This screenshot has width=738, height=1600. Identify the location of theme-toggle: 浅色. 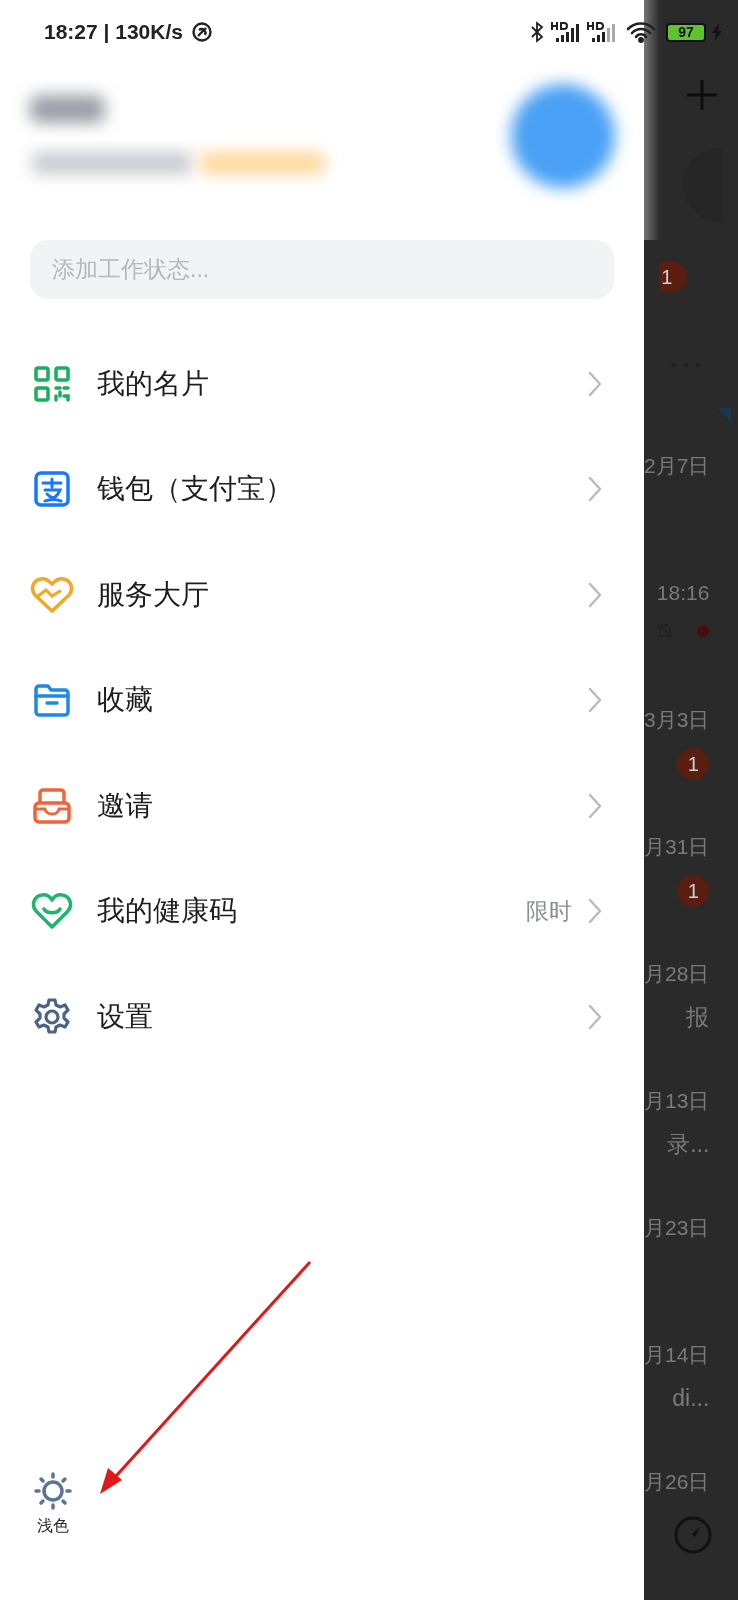
(53, 1505).